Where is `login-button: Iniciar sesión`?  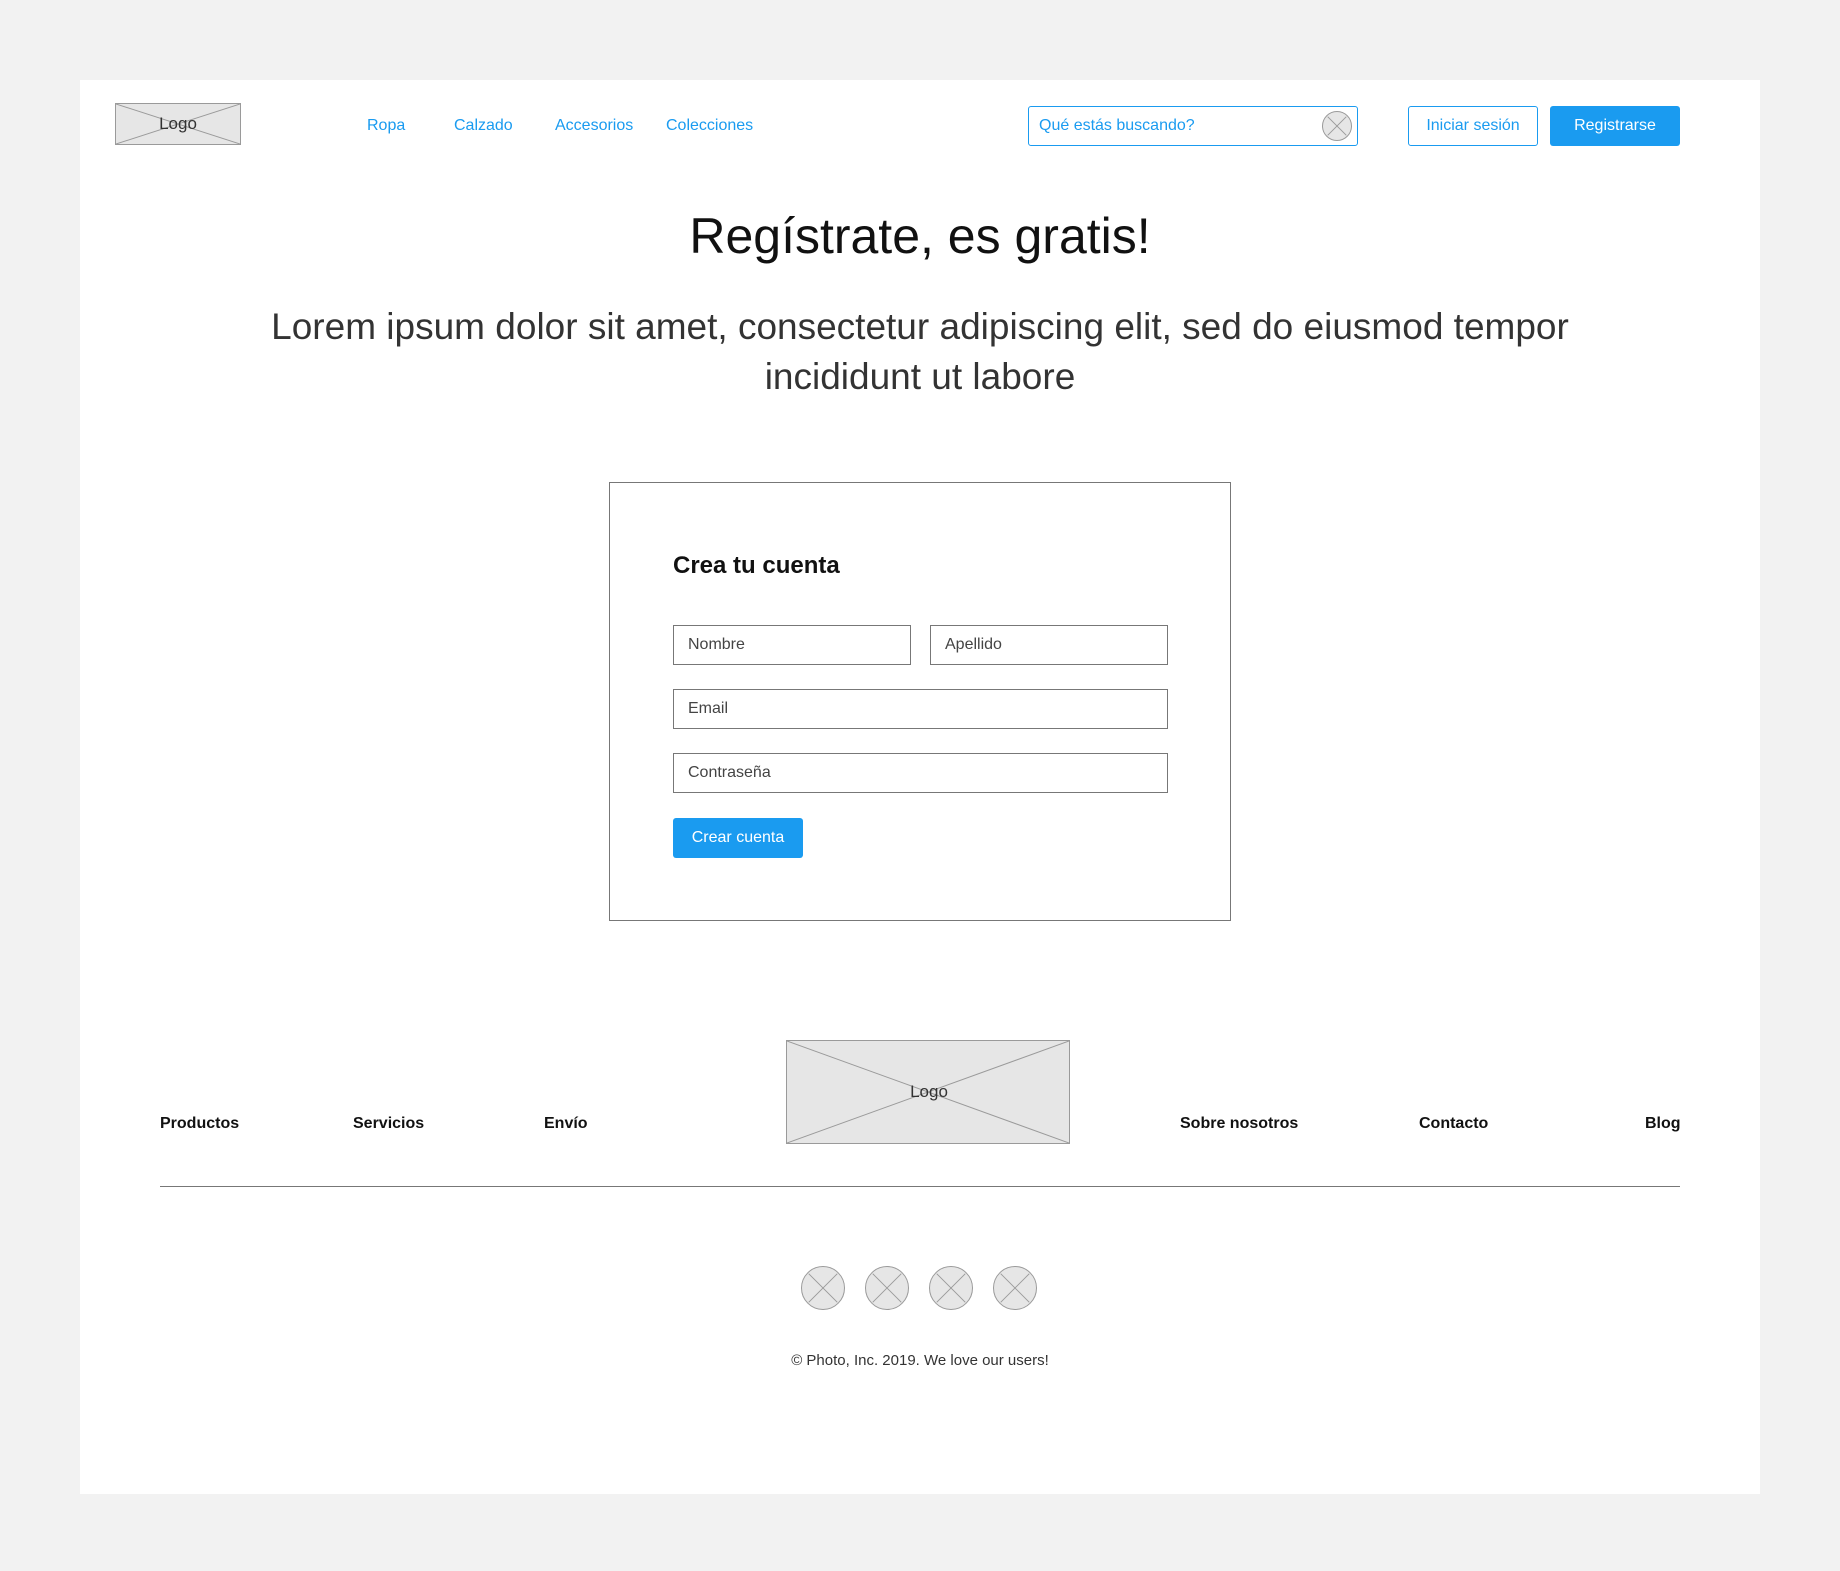
login-button: Iniciar sesión is located at coordinates (1473, 126).